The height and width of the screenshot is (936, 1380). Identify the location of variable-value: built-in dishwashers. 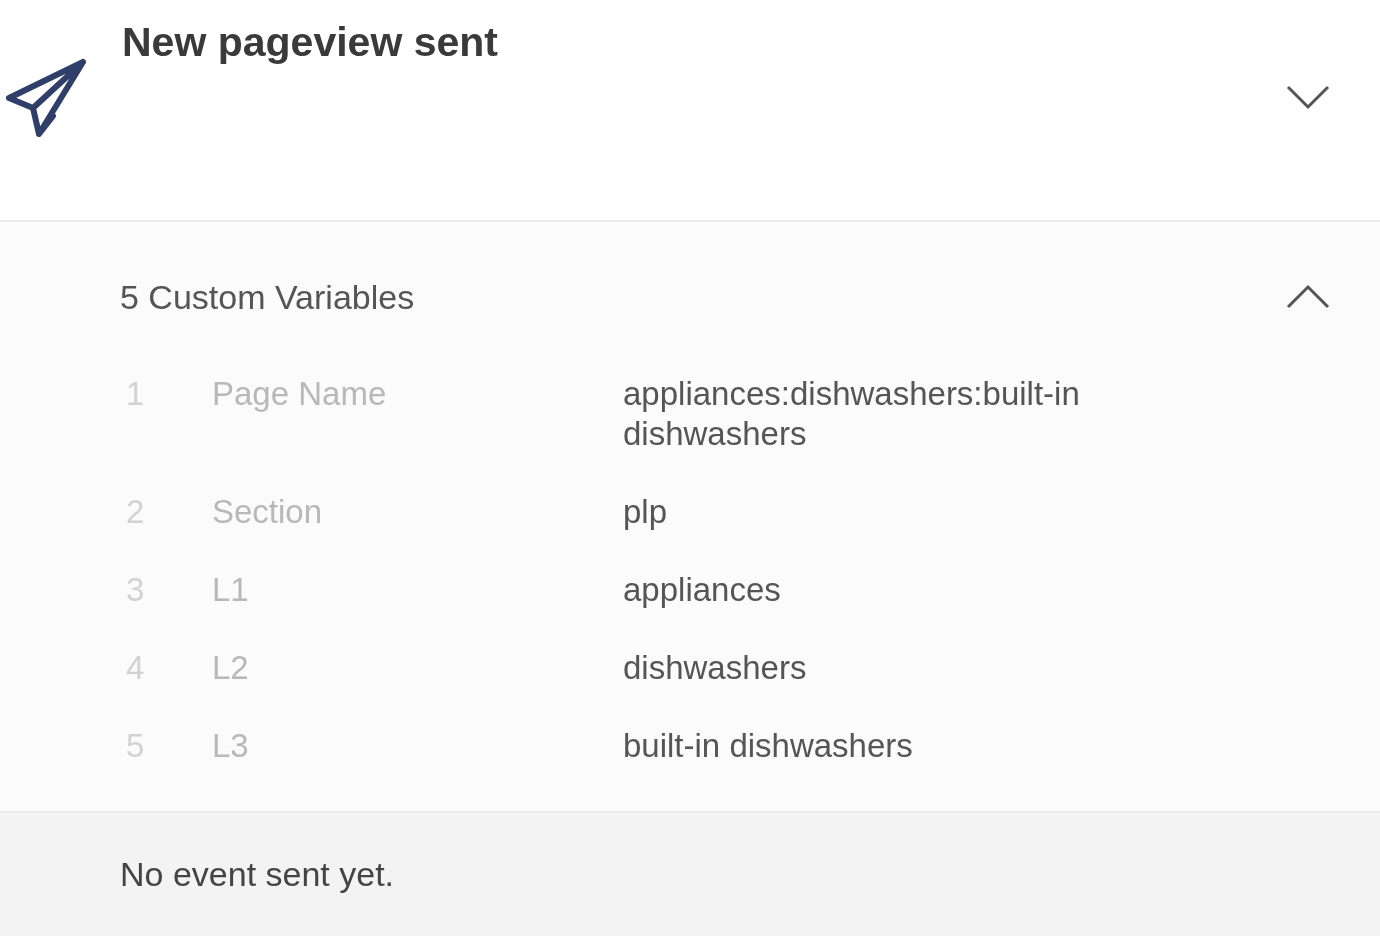
(768, 746).